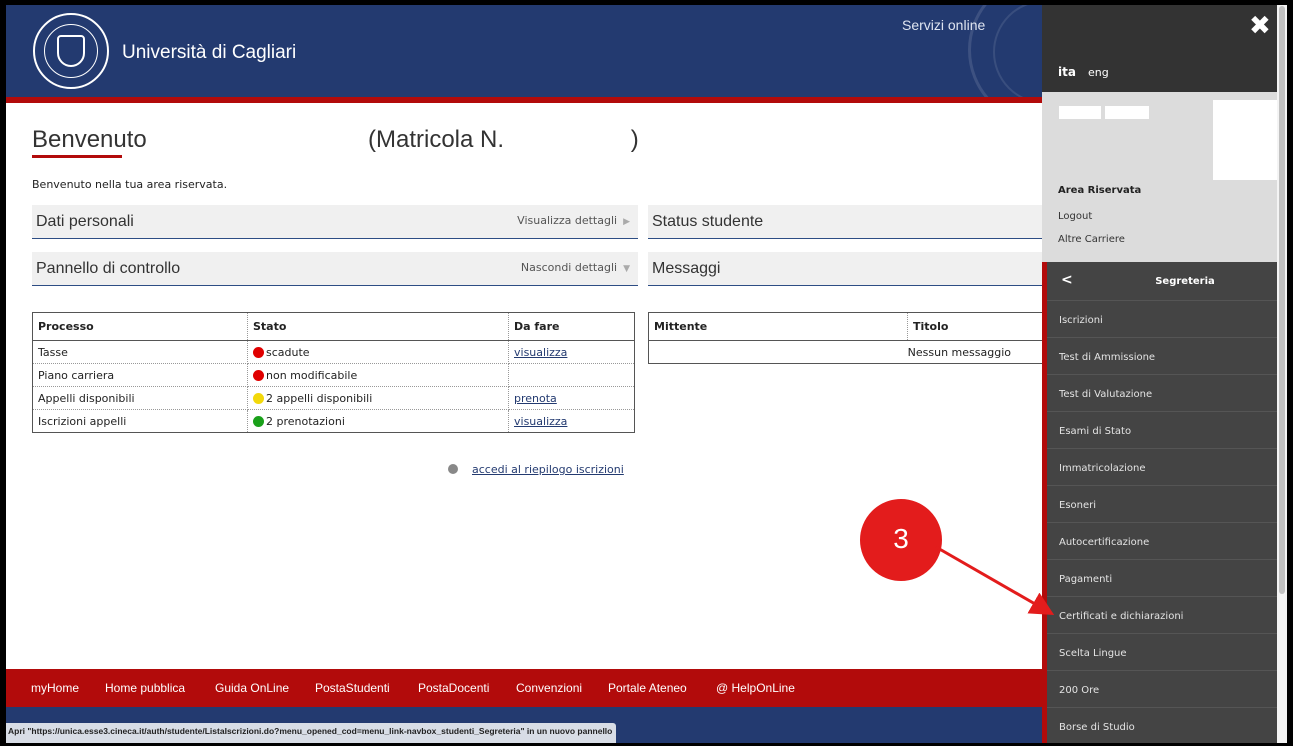 The height and width of the screenshot is (746, 1293). Describe the element at coordinates (995, 580) in the screenshot. I see `annotation-arrow-icon` at that location.